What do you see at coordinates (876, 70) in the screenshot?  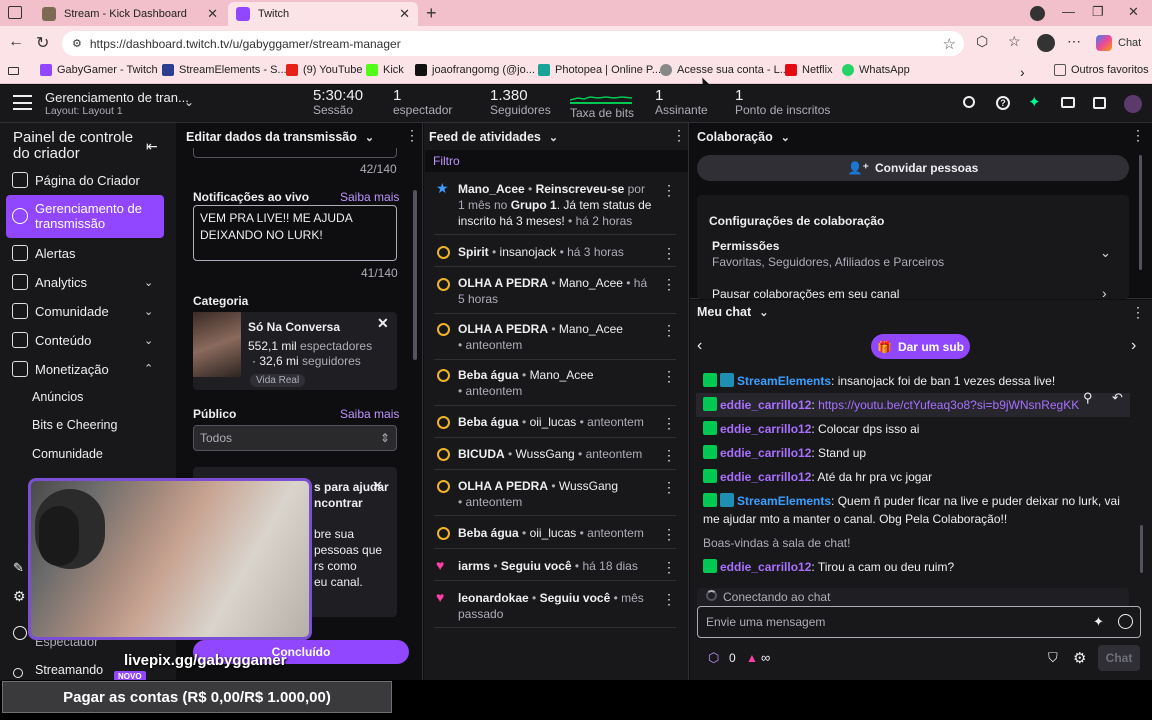 I see `bookmark-item: WhatsApp` at bounding box center [876, 70].